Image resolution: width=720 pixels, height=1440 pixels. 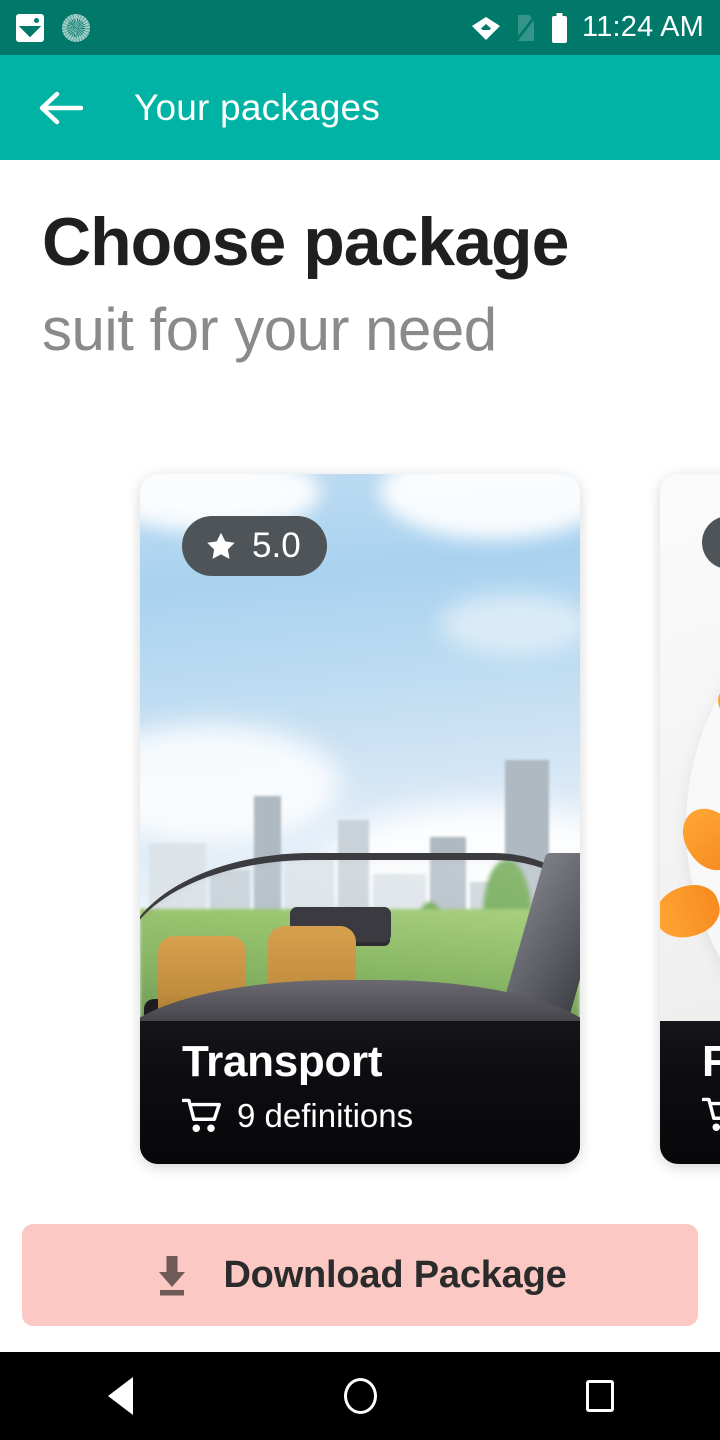 I want to click on rating-value: 5.0, so click(x=276, y=545).